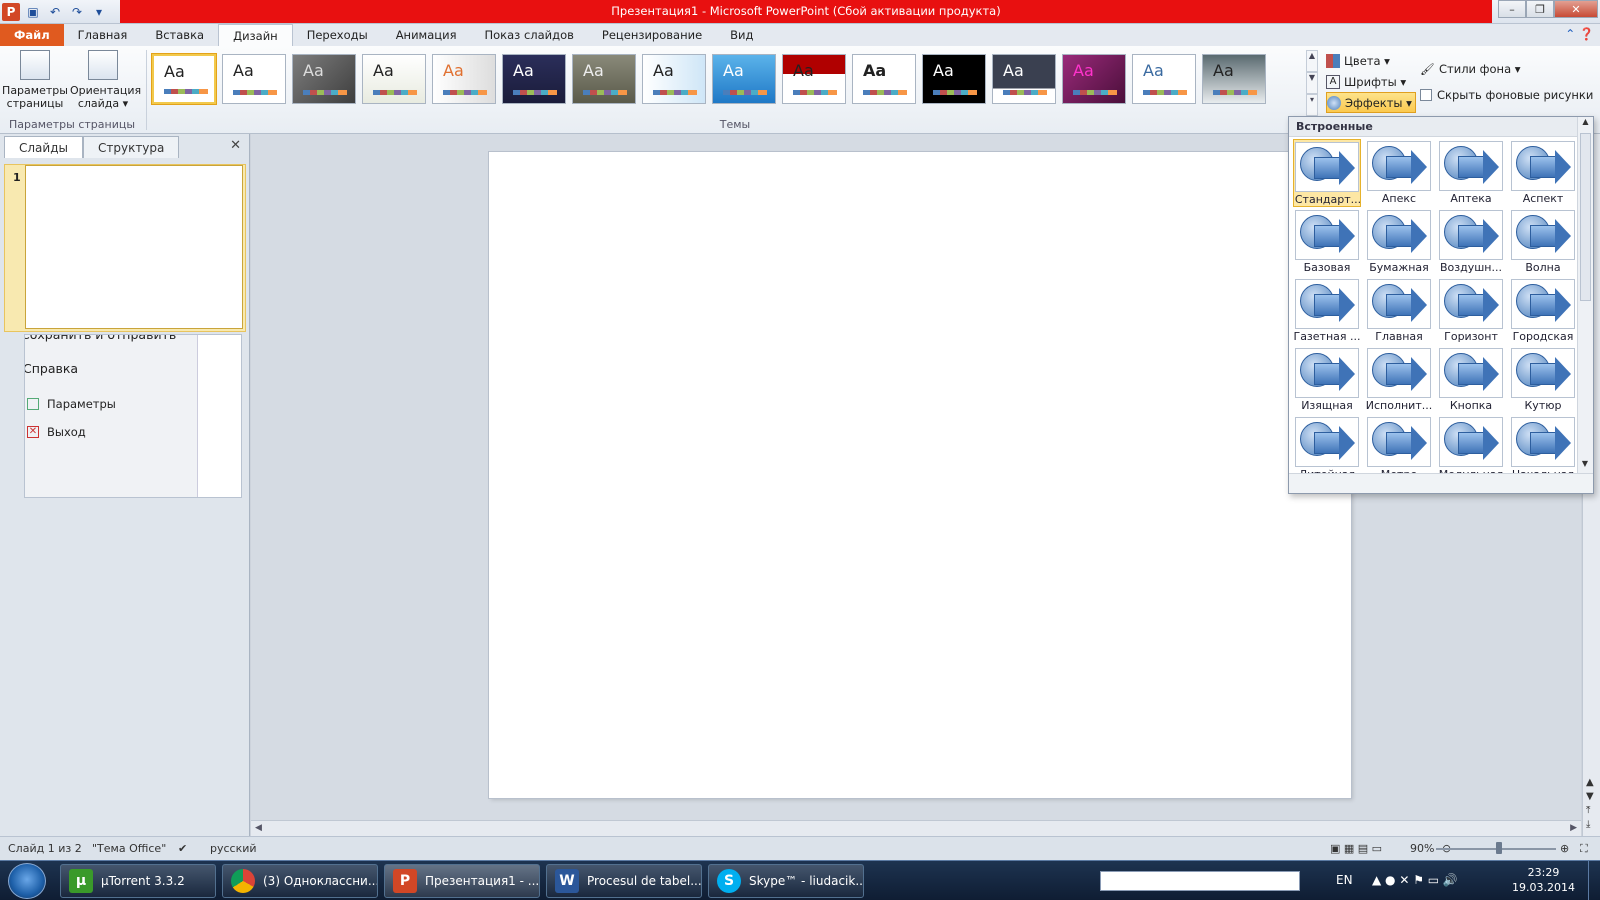  I want to click on zoom-in-icon: ⊕, so click(1564, 848).